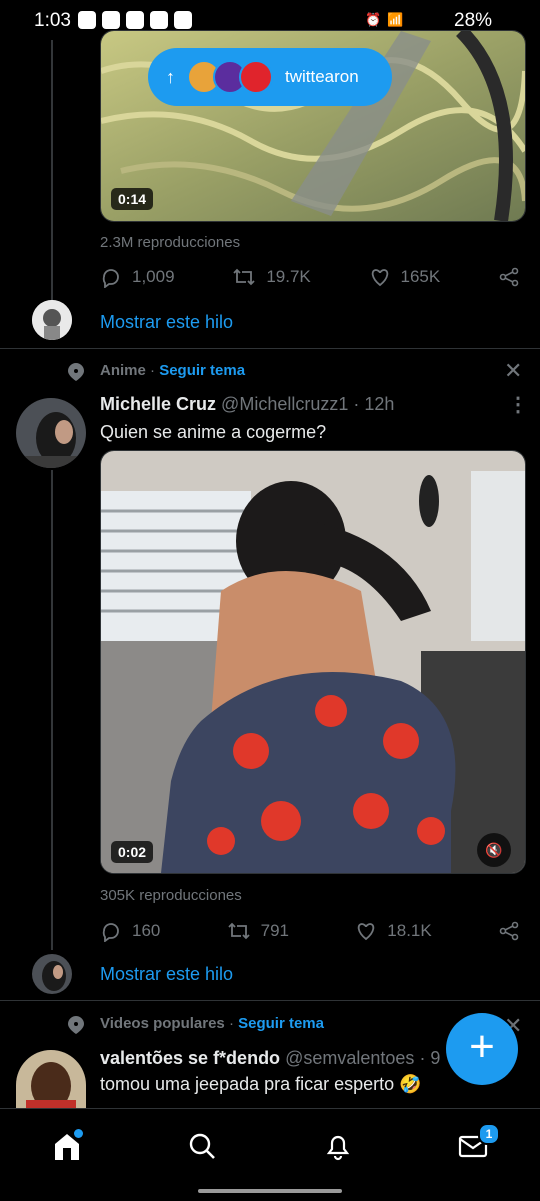 This screenshot has width=540, height=1201. I want to click on search-icon, so click(202, 1146).